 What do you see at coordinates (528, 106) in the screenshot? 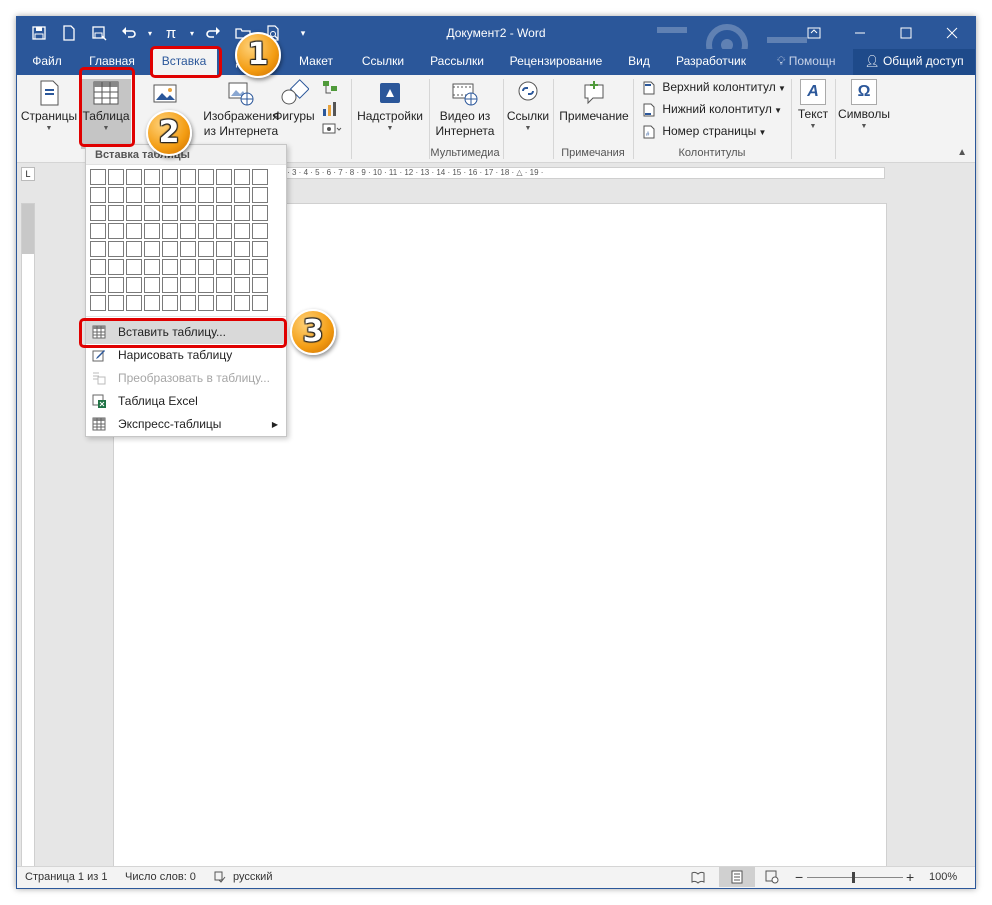
I see `links-button: Ссылки ▼` at bounding box center [528, 106].